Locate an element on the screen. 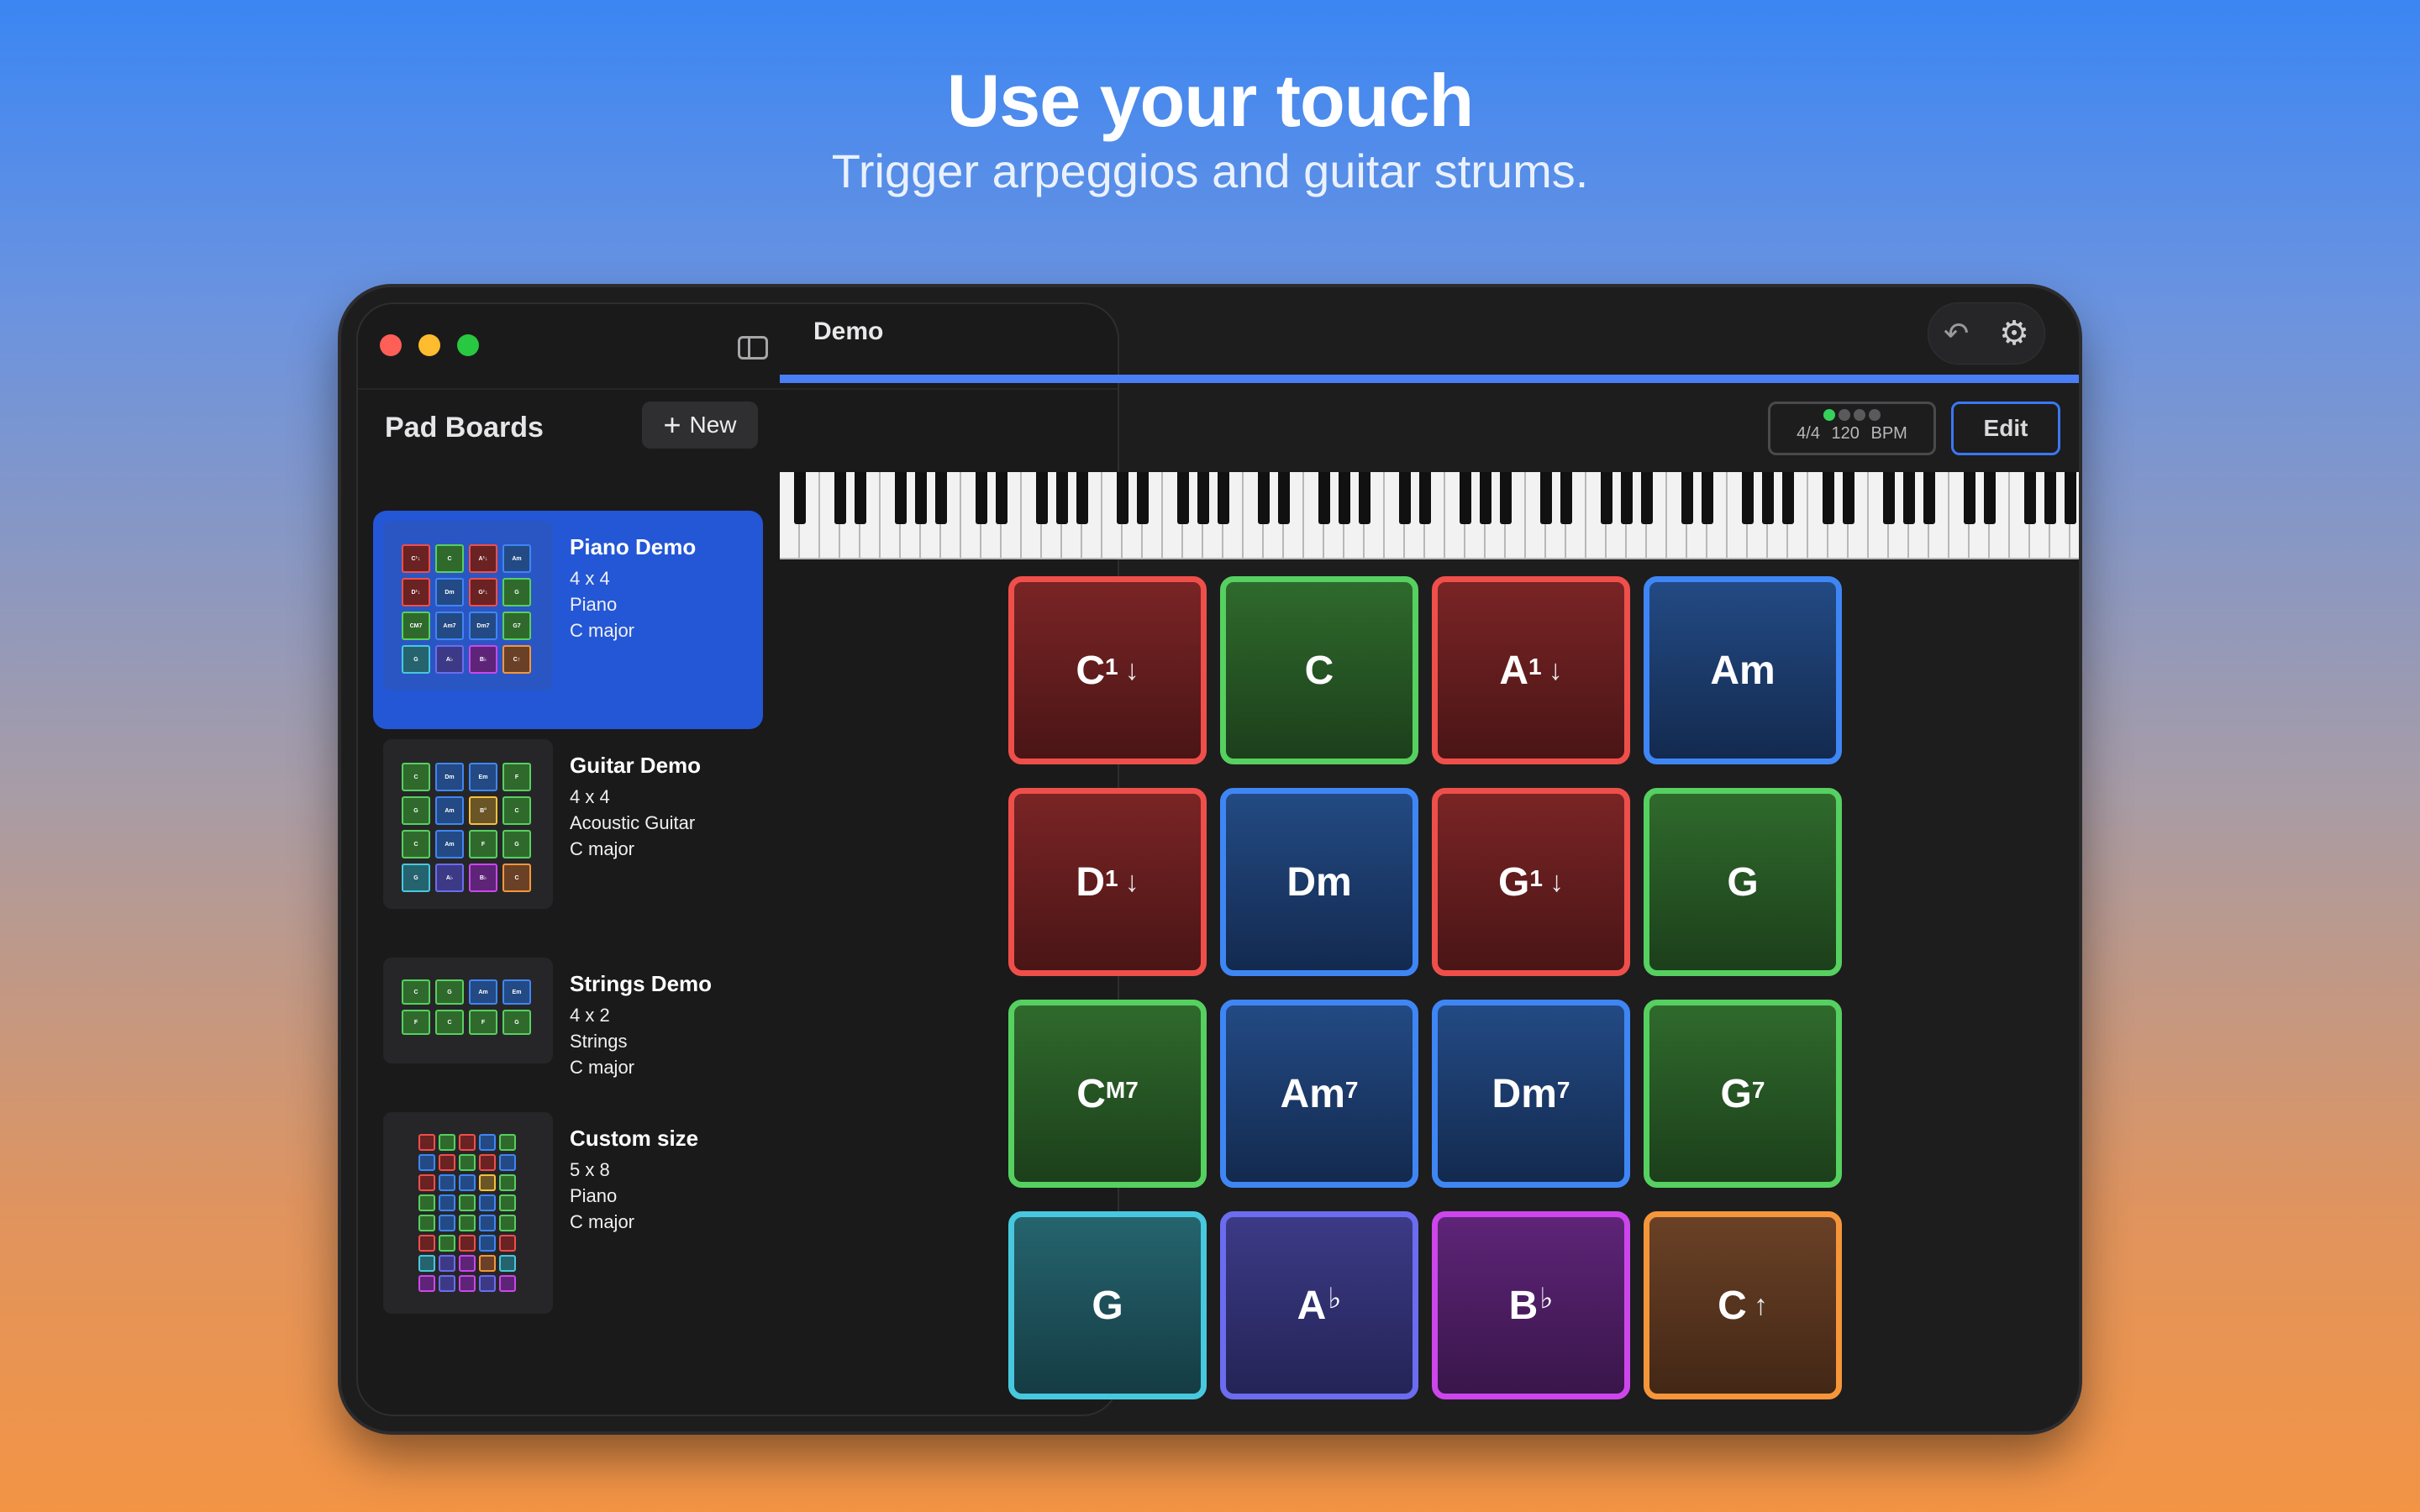  chord-root: Dm is located at coordinates (1319, 882).